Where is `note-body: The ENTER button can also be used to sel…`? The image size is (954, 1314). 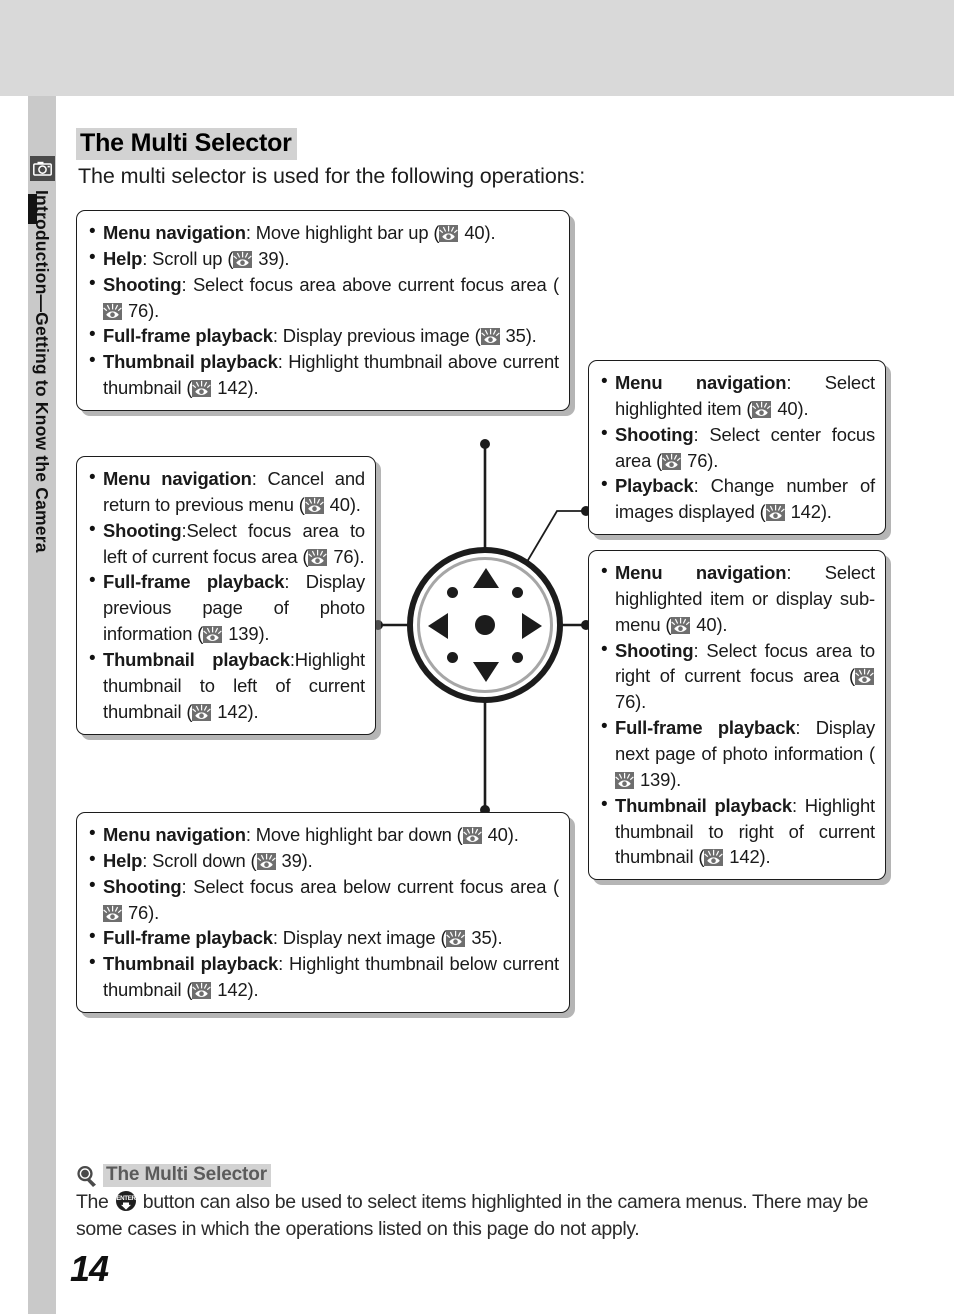 note-body: The ENTER button can also be used to sel… is located at coordinates (491, 1216).